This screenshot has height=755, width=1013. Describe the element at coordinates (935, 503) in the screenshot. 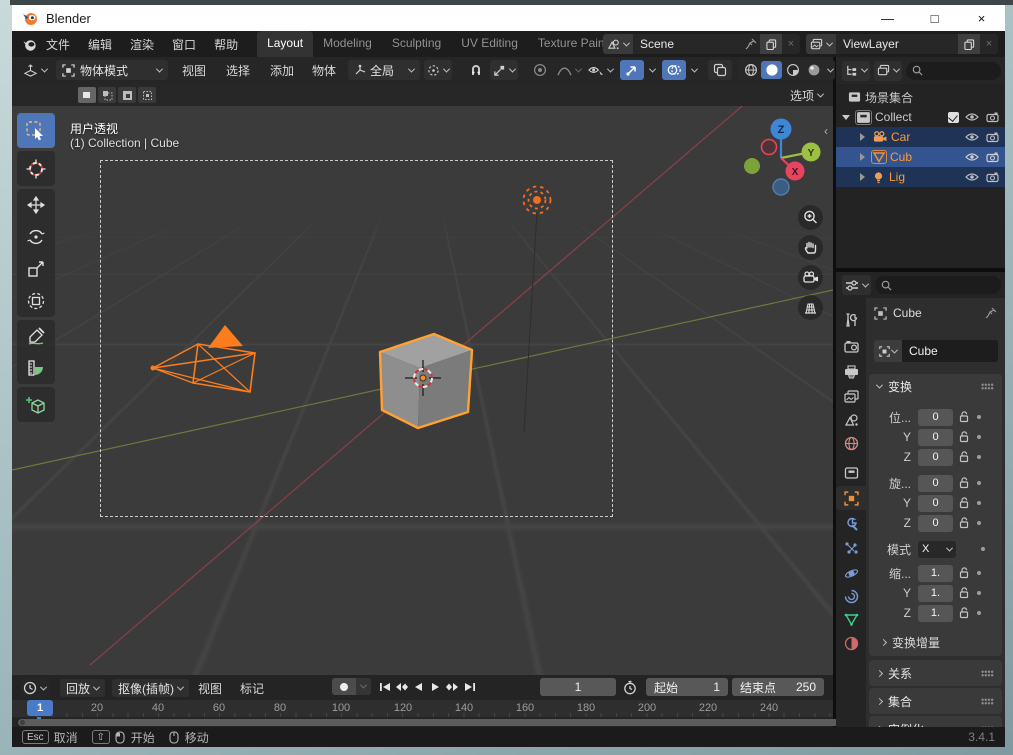

I see `rotation-y-field: 0` at that location.